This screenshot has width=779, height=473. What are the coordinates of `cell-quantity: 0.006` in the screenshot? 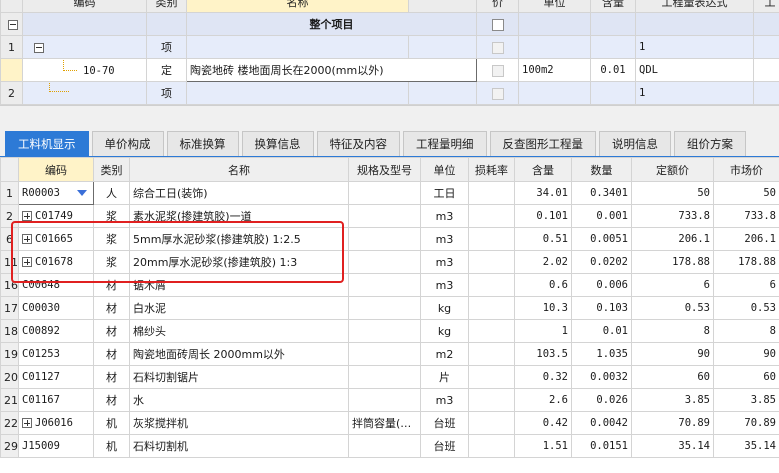 It's located at (601, 285).